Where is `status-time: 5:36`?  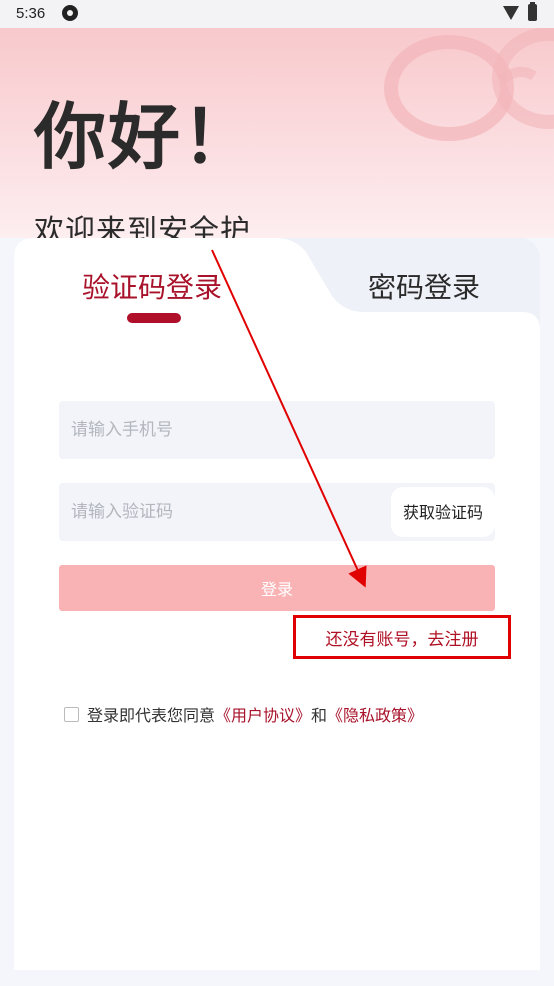
status-time: 5:36 is located at coordinates (31, 13).